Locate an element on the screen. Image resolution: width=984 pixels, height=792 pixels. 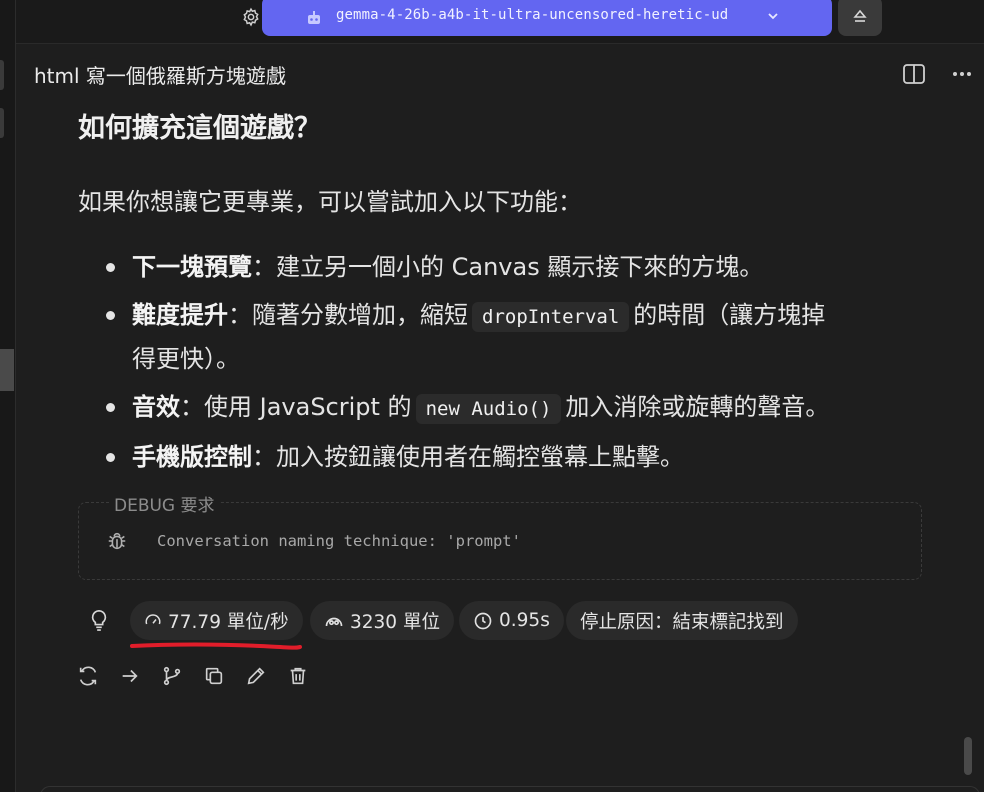
list-item-title: 下一塊預覽 is located at coordinates (192, 267).